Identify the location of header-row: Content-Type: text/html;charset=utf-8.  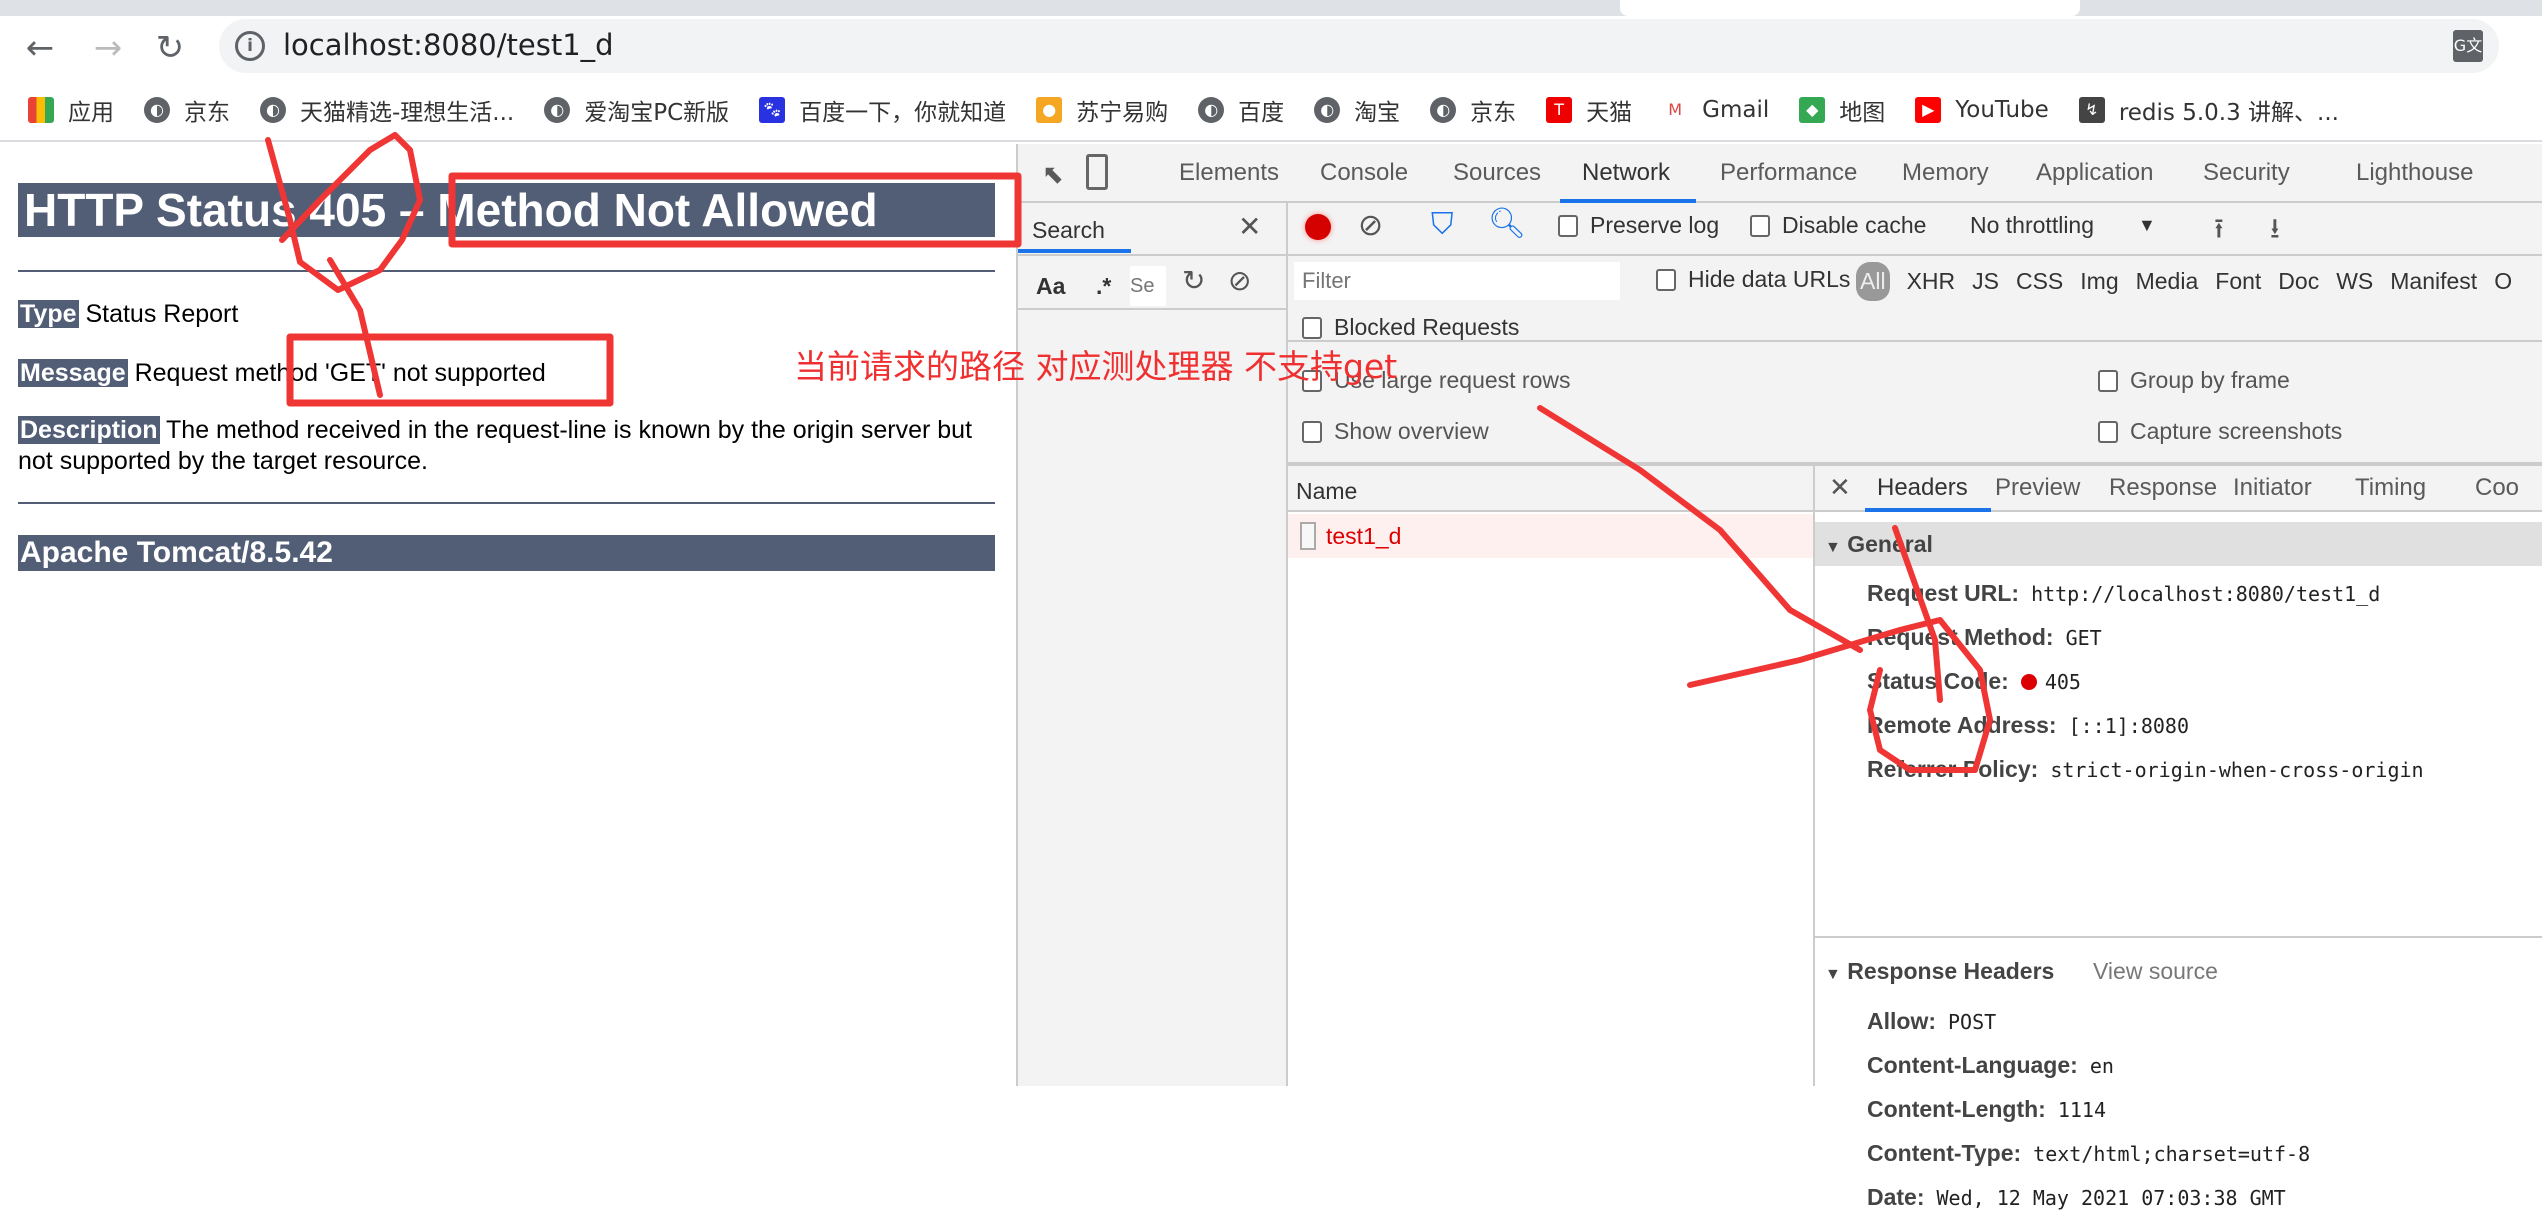
(2088, 1153).